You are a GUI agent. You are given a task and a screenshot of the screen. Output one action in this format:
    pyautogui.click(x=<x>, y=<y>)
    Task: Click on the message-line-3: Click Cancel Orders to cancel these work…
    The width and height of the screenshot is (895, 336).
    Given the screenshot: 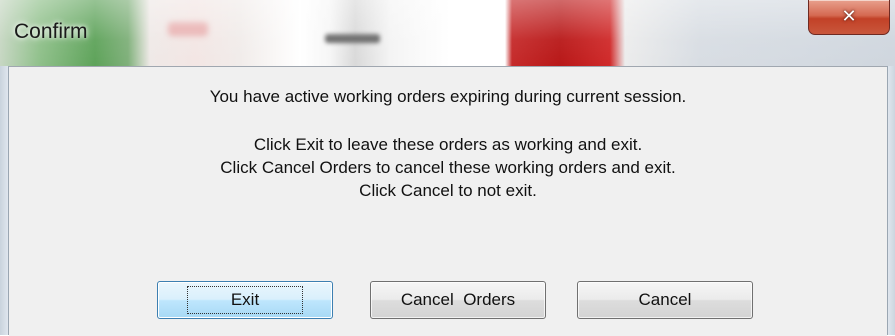 What is the action you would take?
    pyautogui.click(x=448, y=167)
    